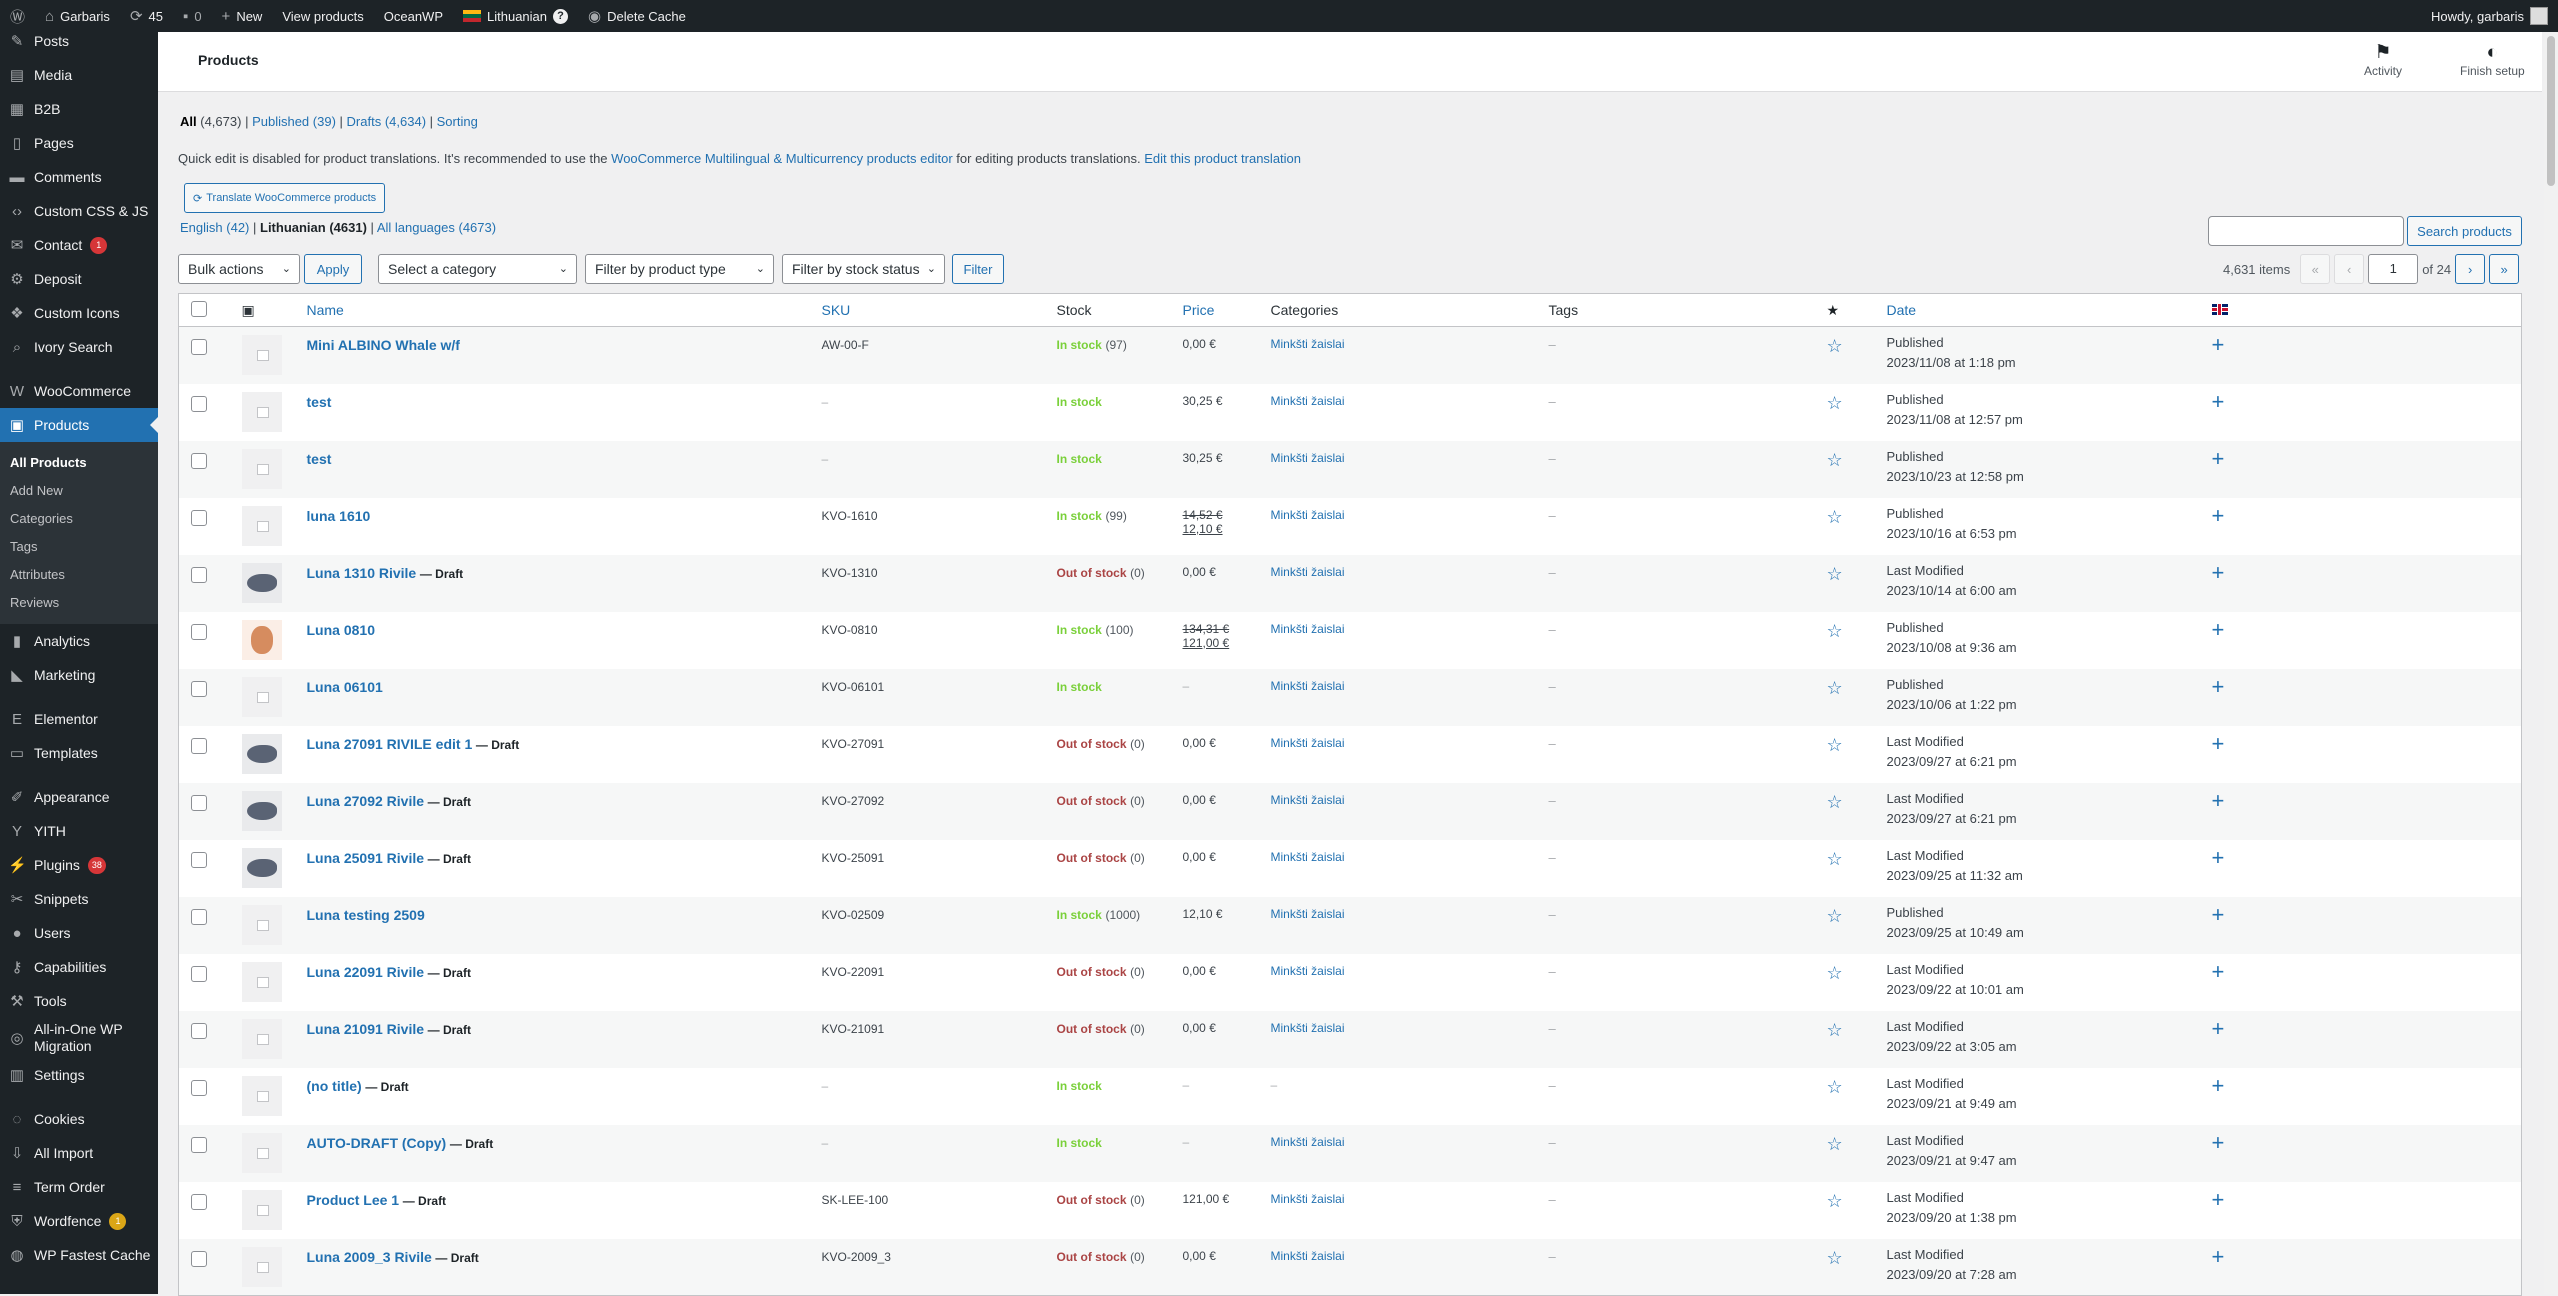 This screenshot has width=2558, height=1296. Describe the element at coordinates (79, 797) in the screenshot. I see `sidebar-item-appearance: ✐ Appearance` at that location.